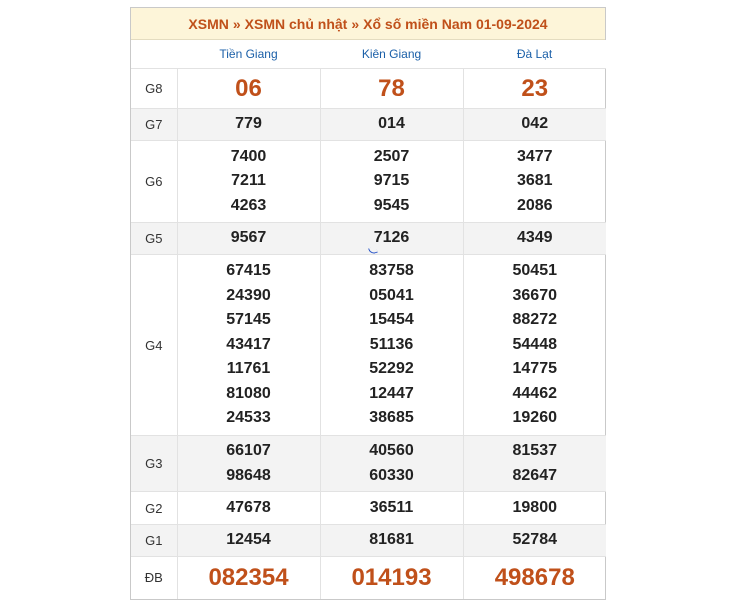  I want to click on prize-number: 81080, so click(248, 393).